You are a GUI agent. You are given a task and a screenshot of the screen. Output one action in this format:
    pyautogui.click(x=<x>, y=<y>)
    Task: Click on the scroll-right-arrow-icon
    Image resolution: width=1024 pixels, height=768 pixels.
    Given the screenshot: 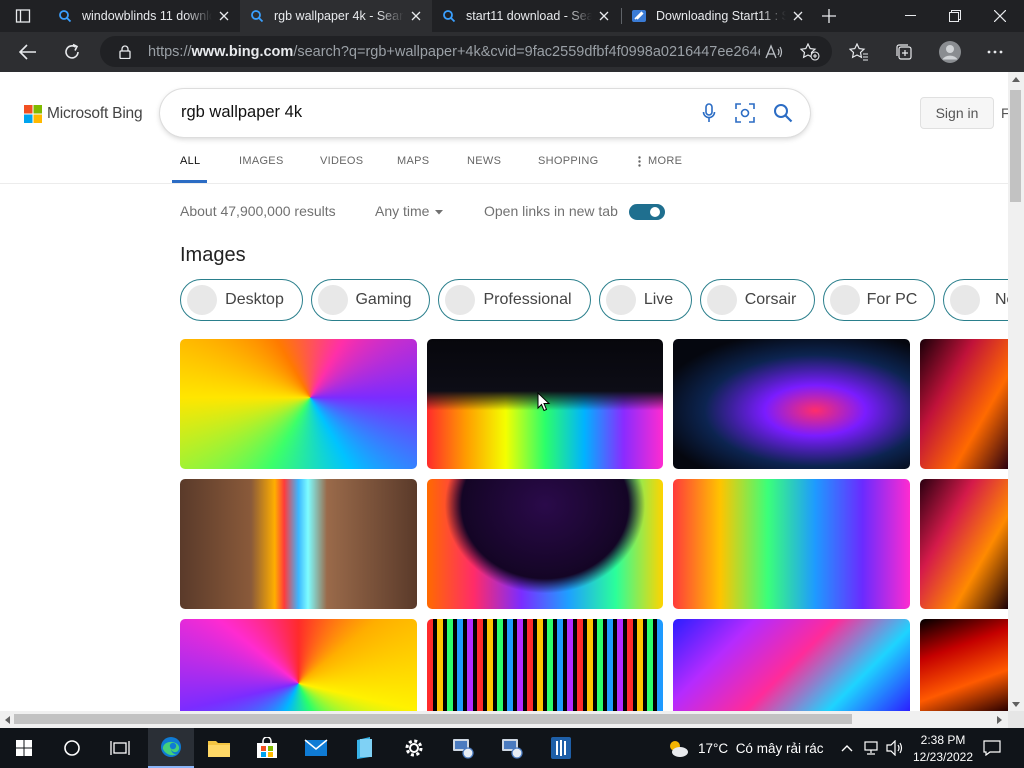 What is the action you would take?
    pyautogui.click(x=999, y=719)
    